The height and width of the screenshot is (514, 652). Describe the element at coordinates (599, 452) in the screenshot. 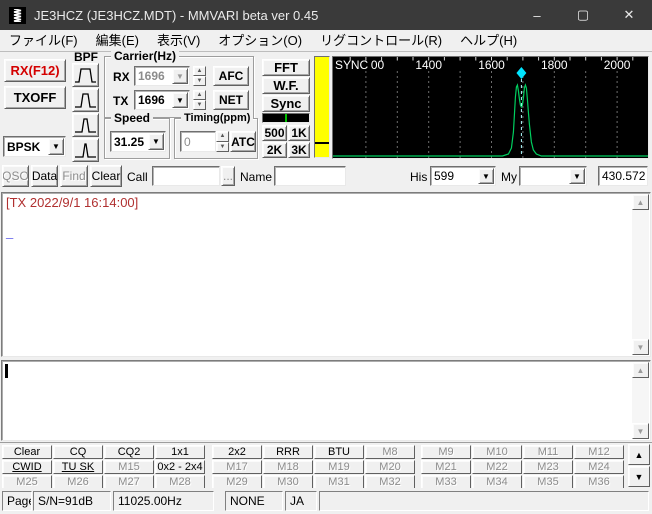

I see `macro-button: M12` at that location.